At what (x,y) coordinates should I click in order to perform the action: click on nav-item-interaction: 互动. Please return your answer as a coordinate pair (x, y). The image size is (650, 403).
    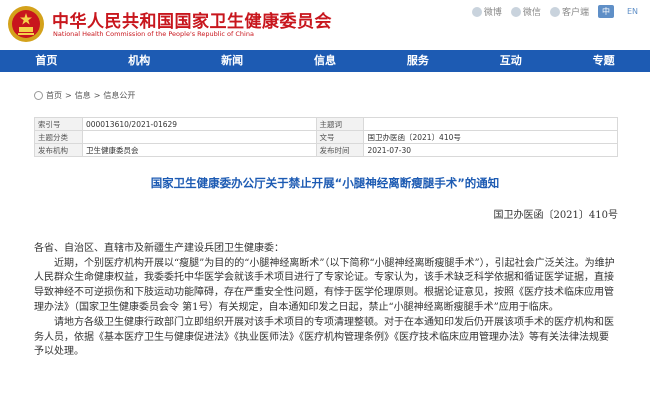
    Looking at the image, I should click on (510, 61).